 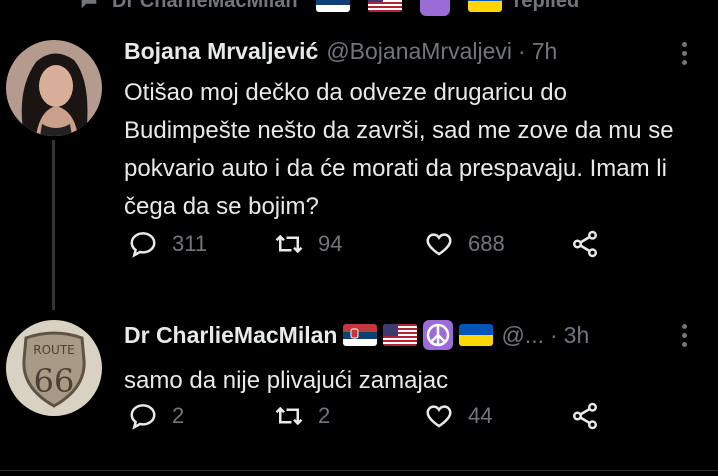 I want to click on tweet-header: Bojana Mrvaljević @BojanaMrvaljevi · 7h, so click(x=340, y=51).